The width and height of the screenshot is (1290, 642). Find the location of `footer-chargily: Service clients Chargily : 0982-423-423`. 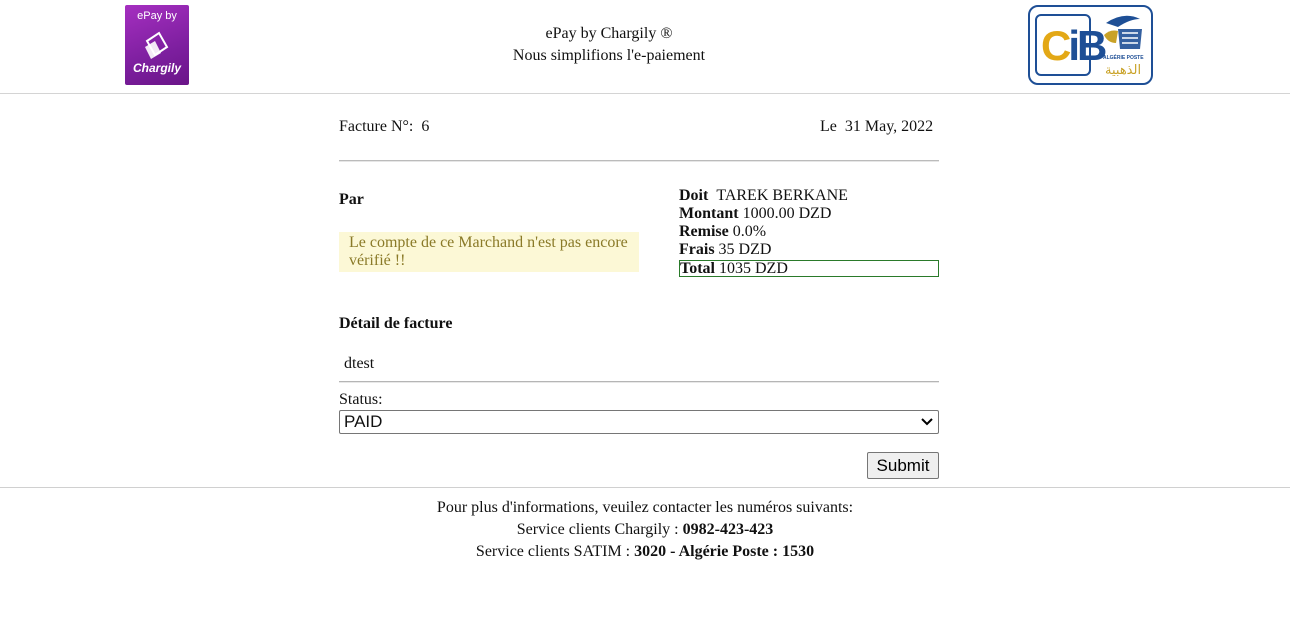

footer-chargily: Service clients Chargily : 0982-423-423 is located at coordinates (645, 530).